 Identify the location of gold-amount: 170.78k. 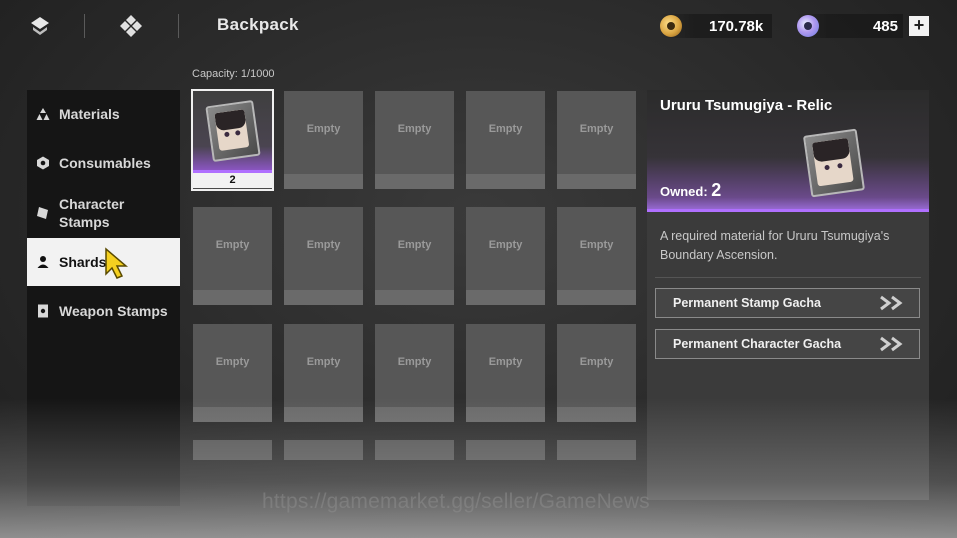
(736, 26).